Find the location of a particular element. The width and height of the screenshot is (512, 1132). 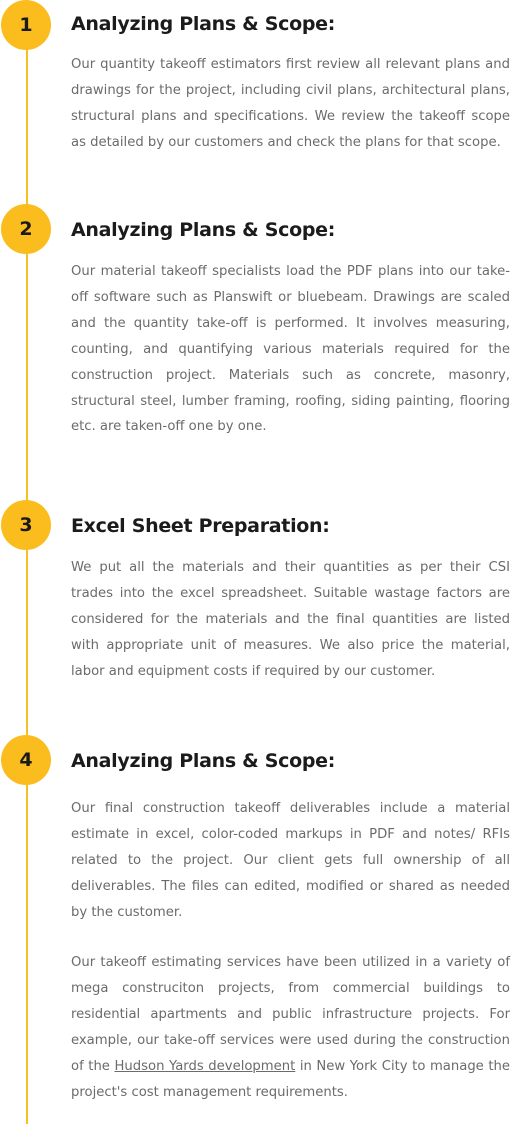

step-2-number-badge: 2 is located at coordinates (26, 229).